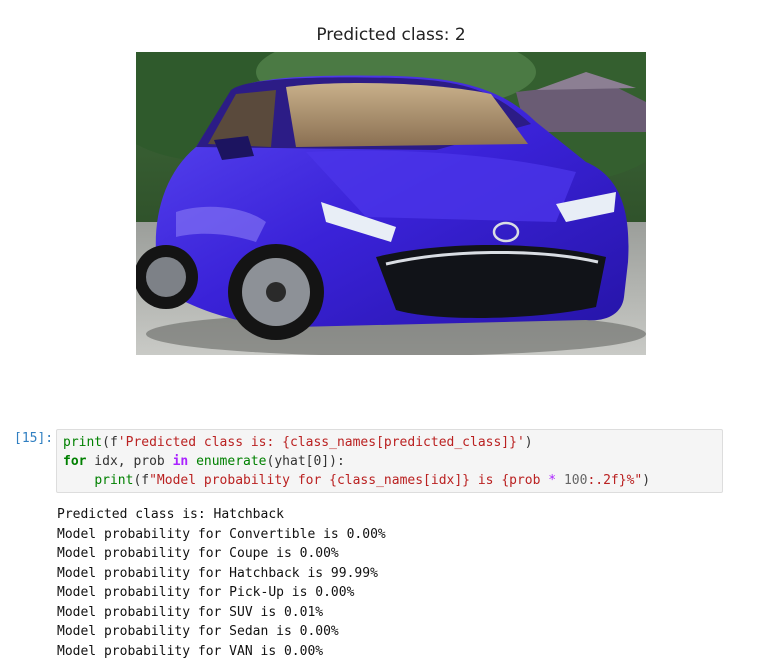 This screenshot has height=663, width=781. I want to click on output-line: Model probability for Pick-Up is 0.00%, so click(206, 592).